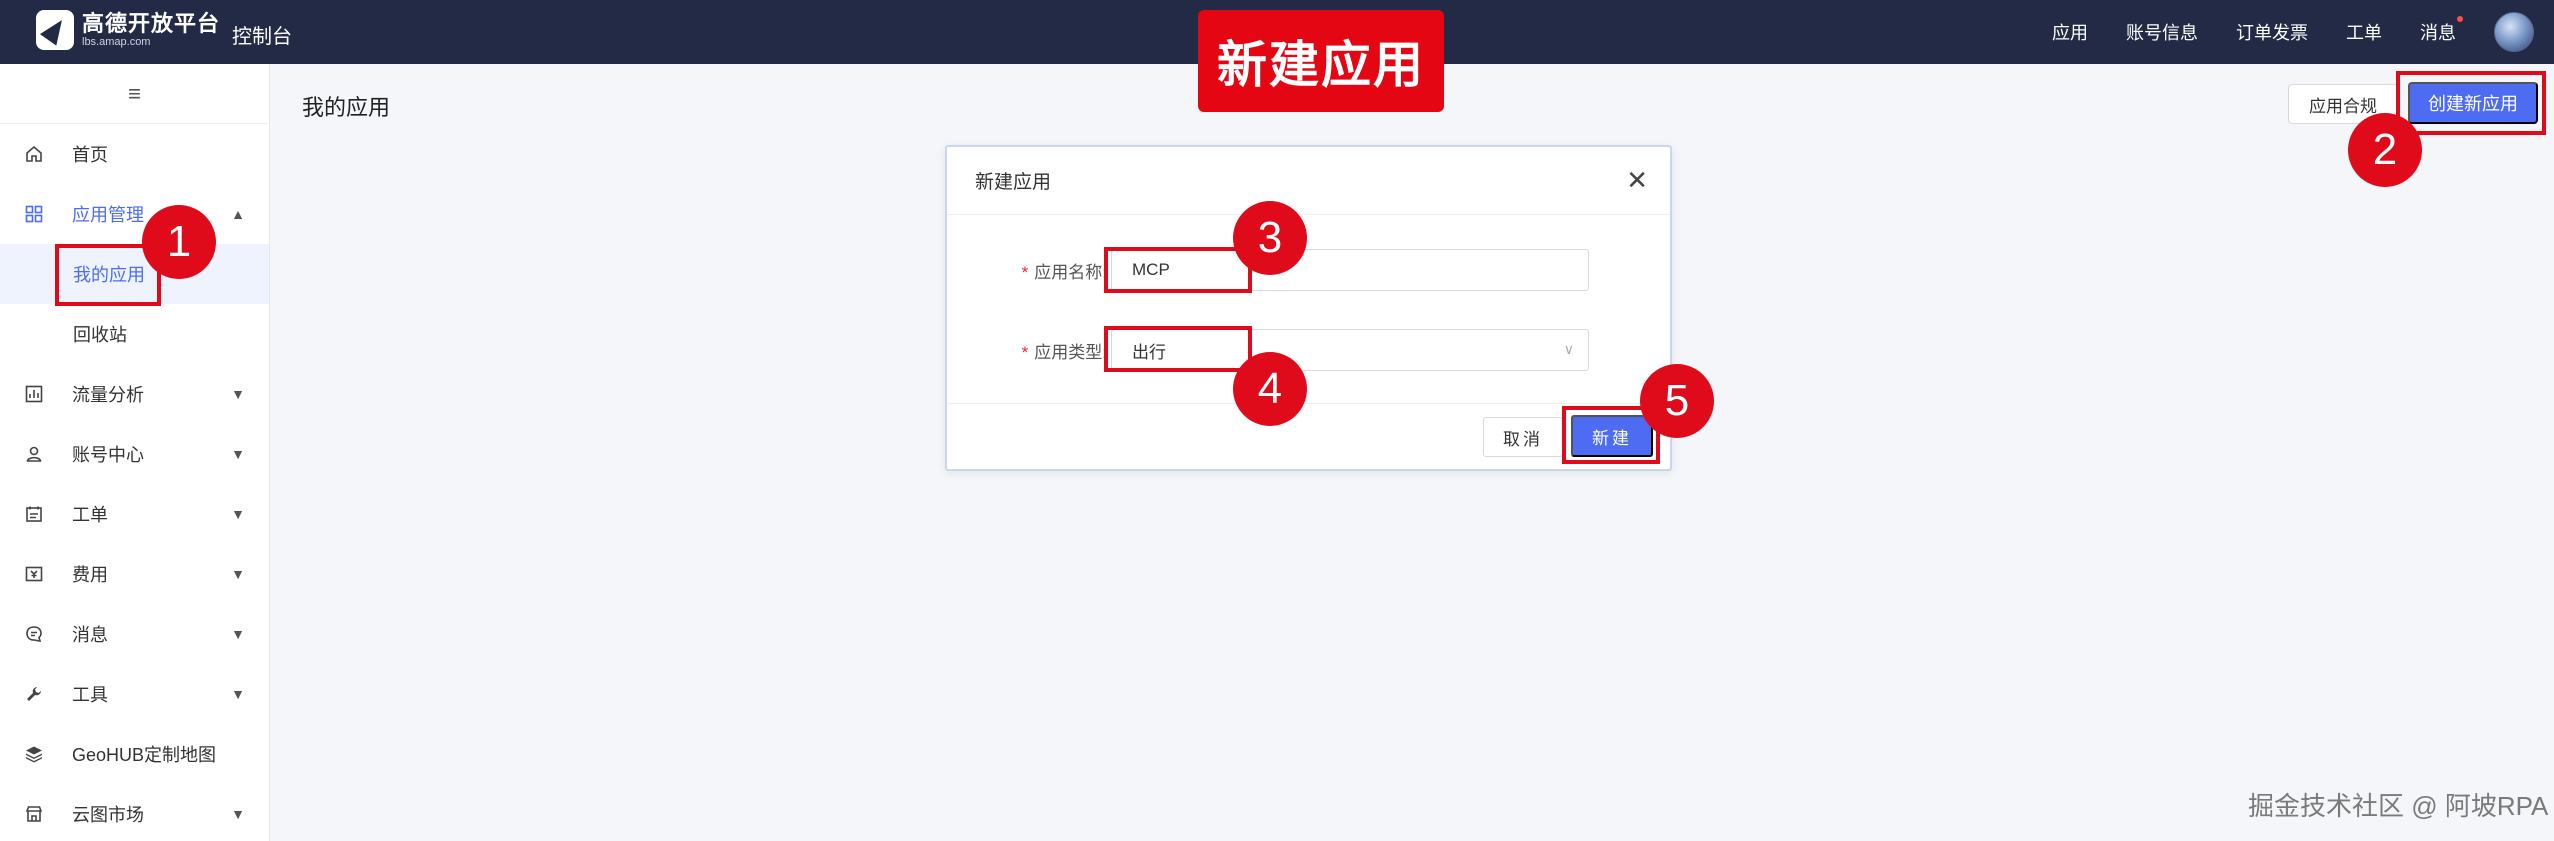 Image resolution: width=2554 pixels, height=841 pixels. Describe the element at coordinates (55, 30) in the screenshot. I see `logo-icon` at that location.